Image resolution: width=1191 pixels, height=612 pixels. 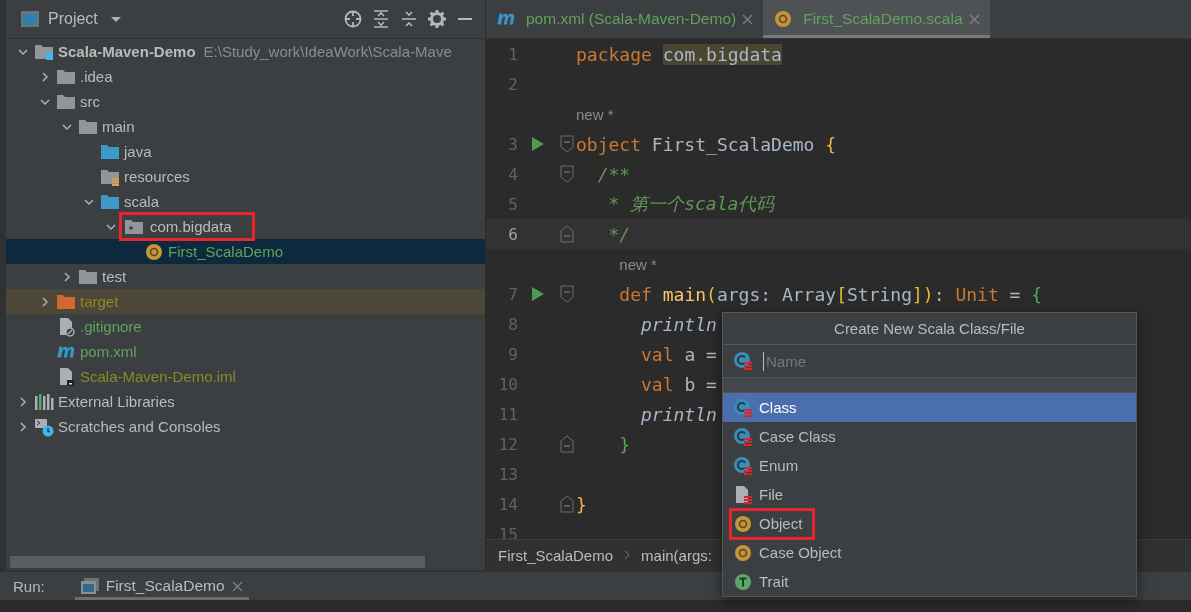 What do you see at coordinates (353, 19) in the screenshot?
I see `crosshair-icon` at bounding box center [353, 19].